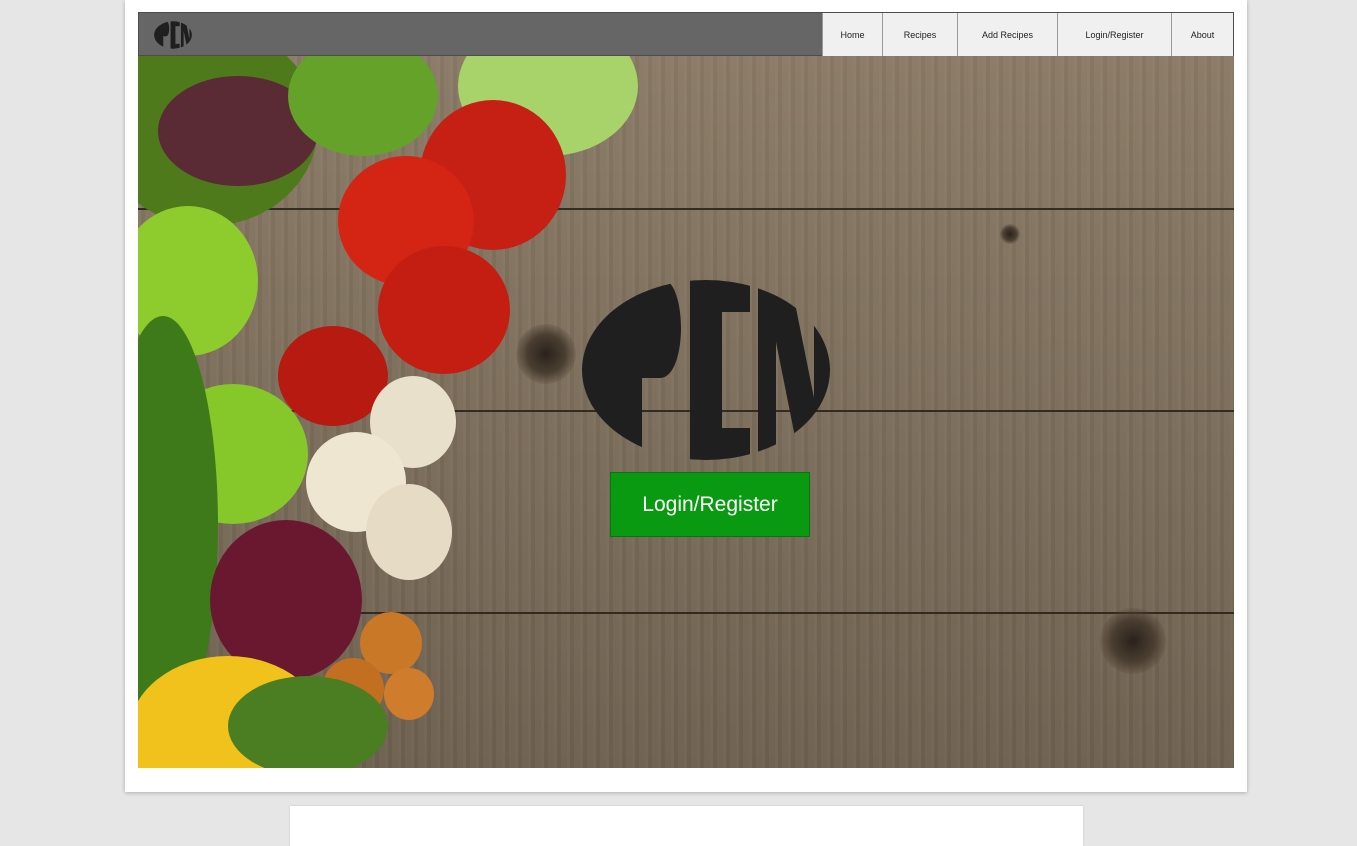 This screenshot has width=1357, height=846. Describe the element at coordinates (1202, 35) in the screenshot. I see `nav-about: About` at that location.